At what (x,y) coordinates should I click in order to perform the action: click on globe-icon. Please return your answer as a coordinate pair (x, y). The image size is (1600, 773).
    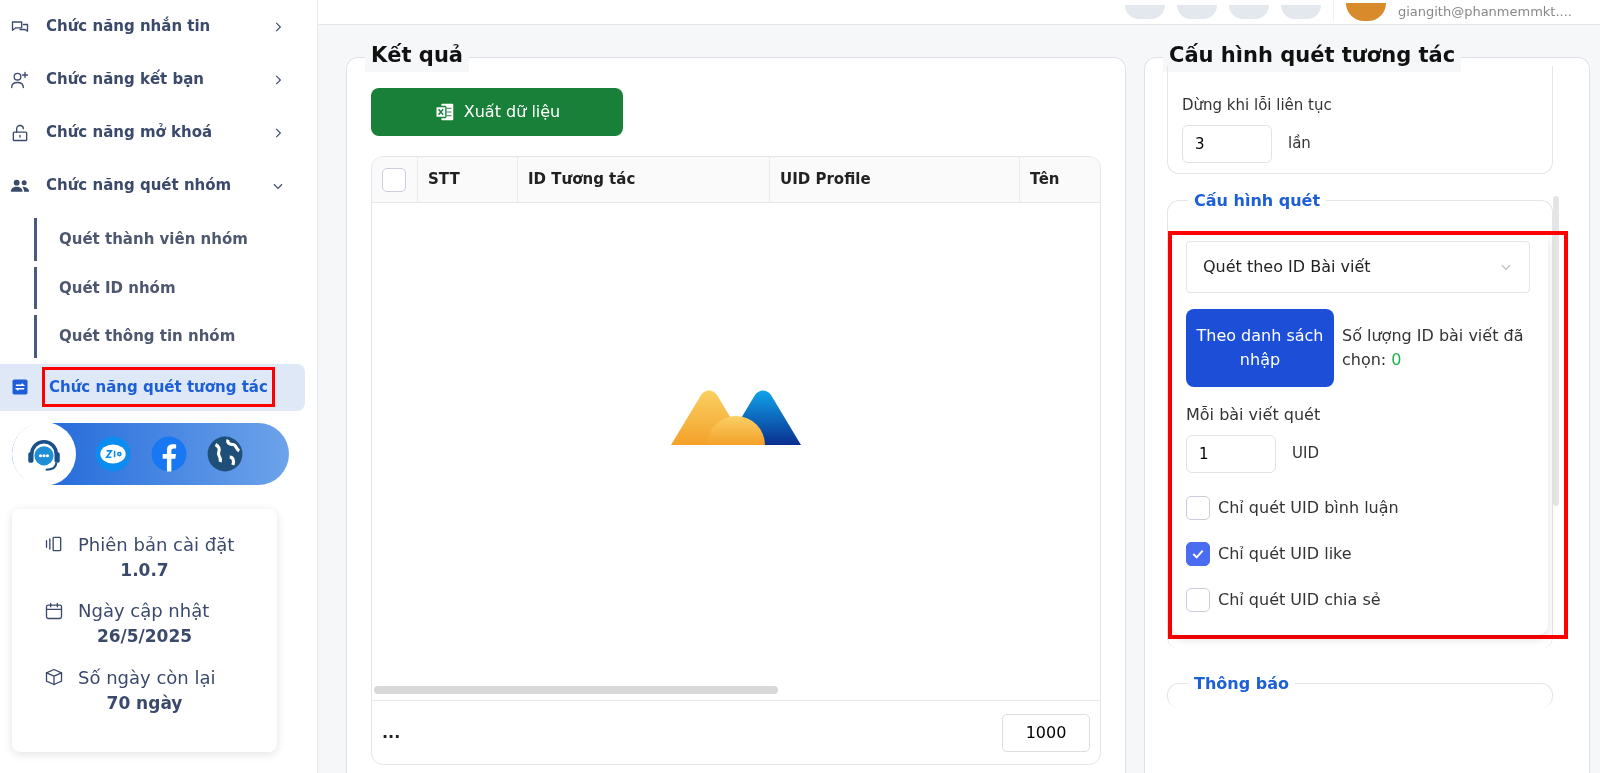
    Looking at the image, I should click on (225, 453).